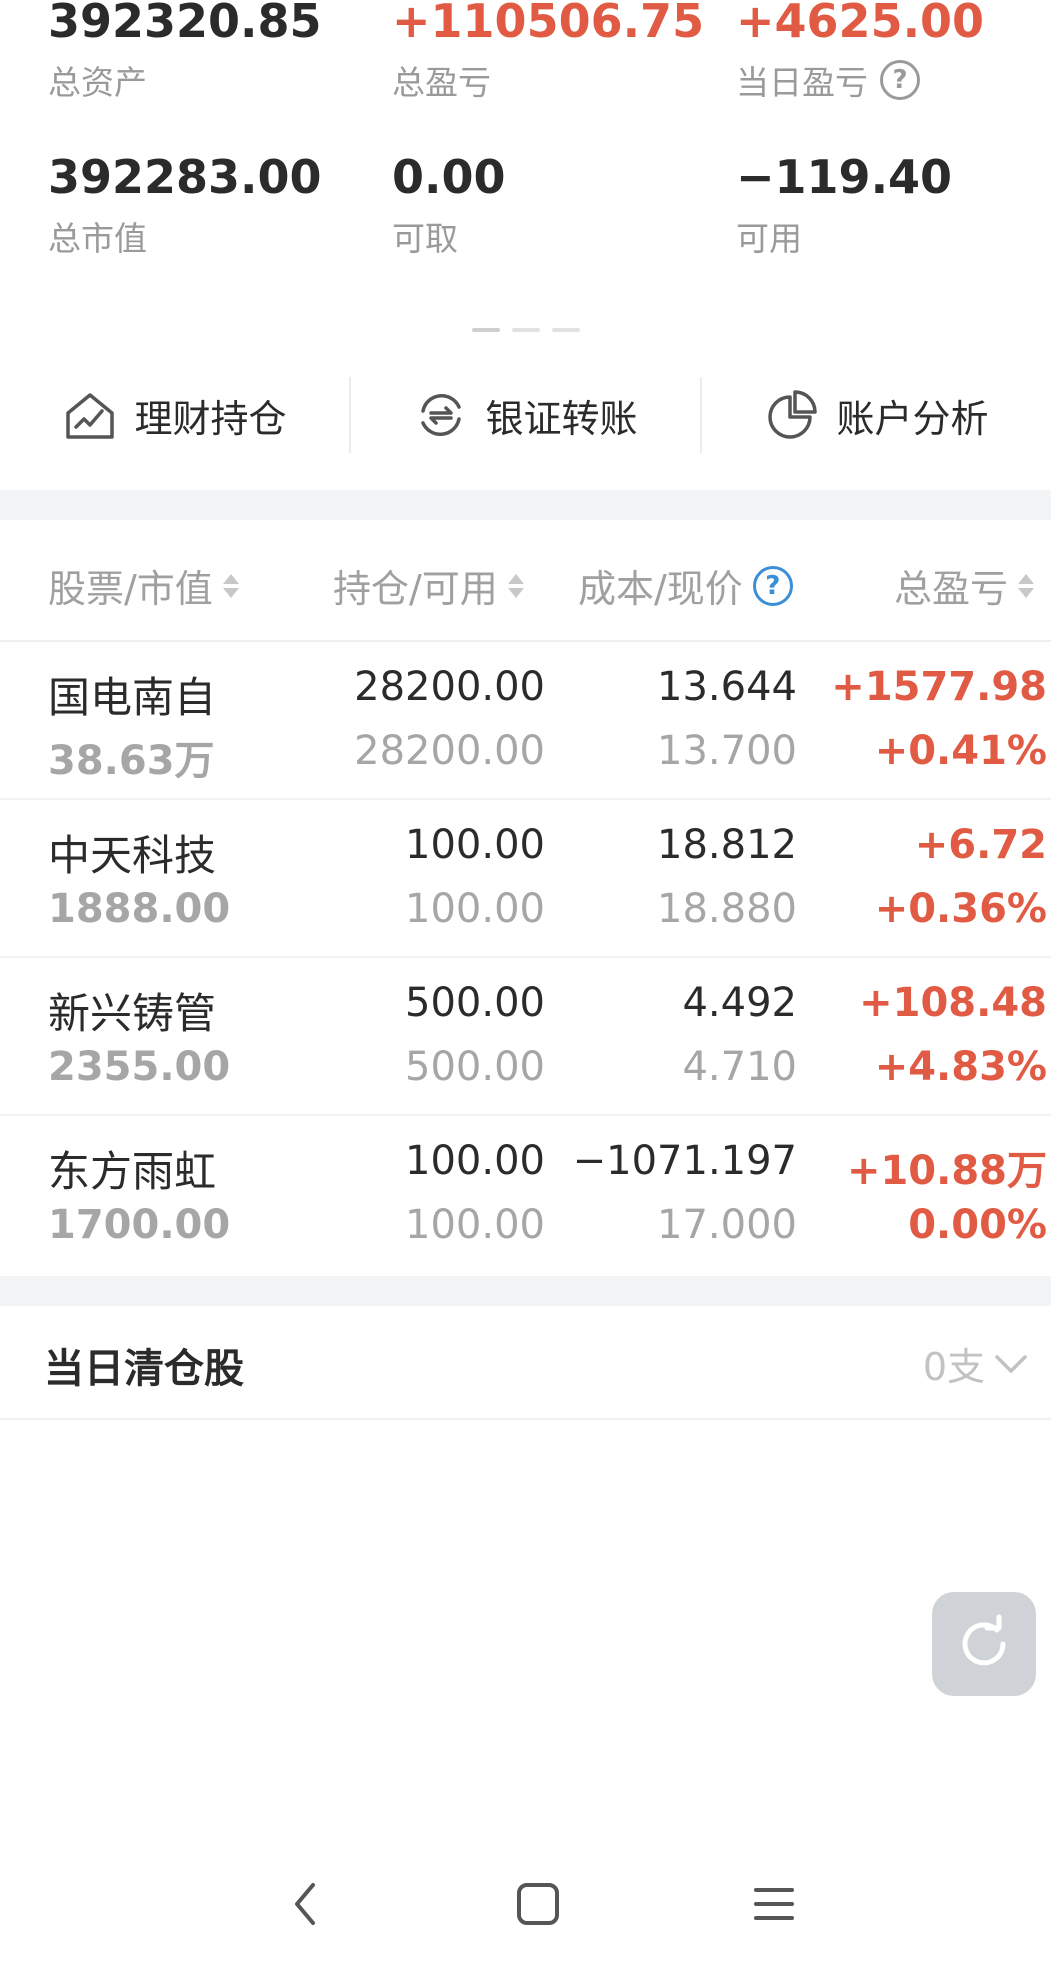 The width and height of the screenshot is (1051, 1976). I want to click on home-icon, so click(538, 1904).